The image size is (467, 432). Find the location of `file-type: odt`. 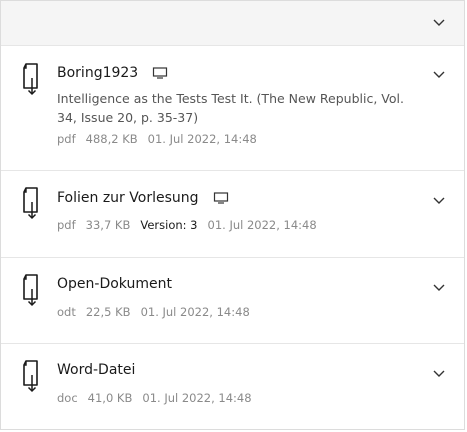

file-type: odt is located at coordinates (66, 312).